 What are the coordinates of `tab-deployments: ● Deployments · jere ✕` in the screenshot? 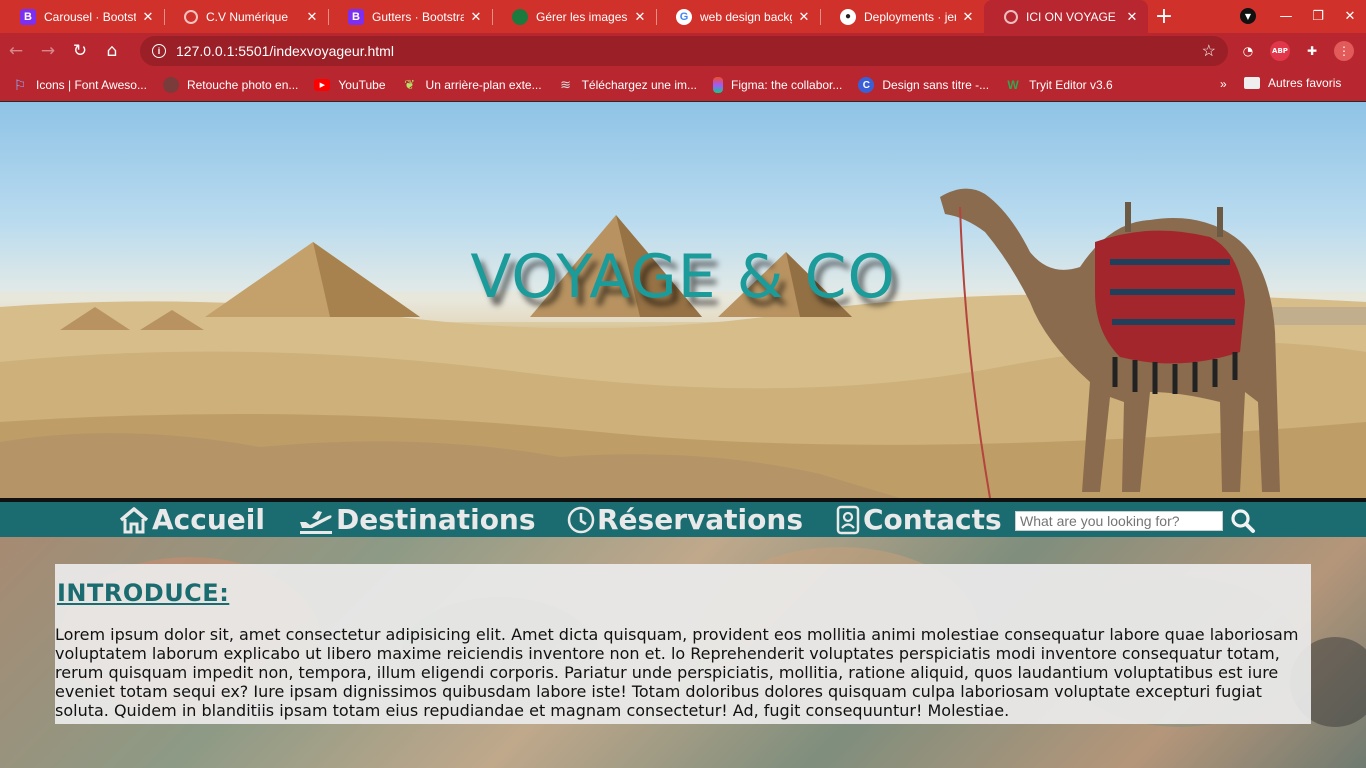 It's located at (902, 16).